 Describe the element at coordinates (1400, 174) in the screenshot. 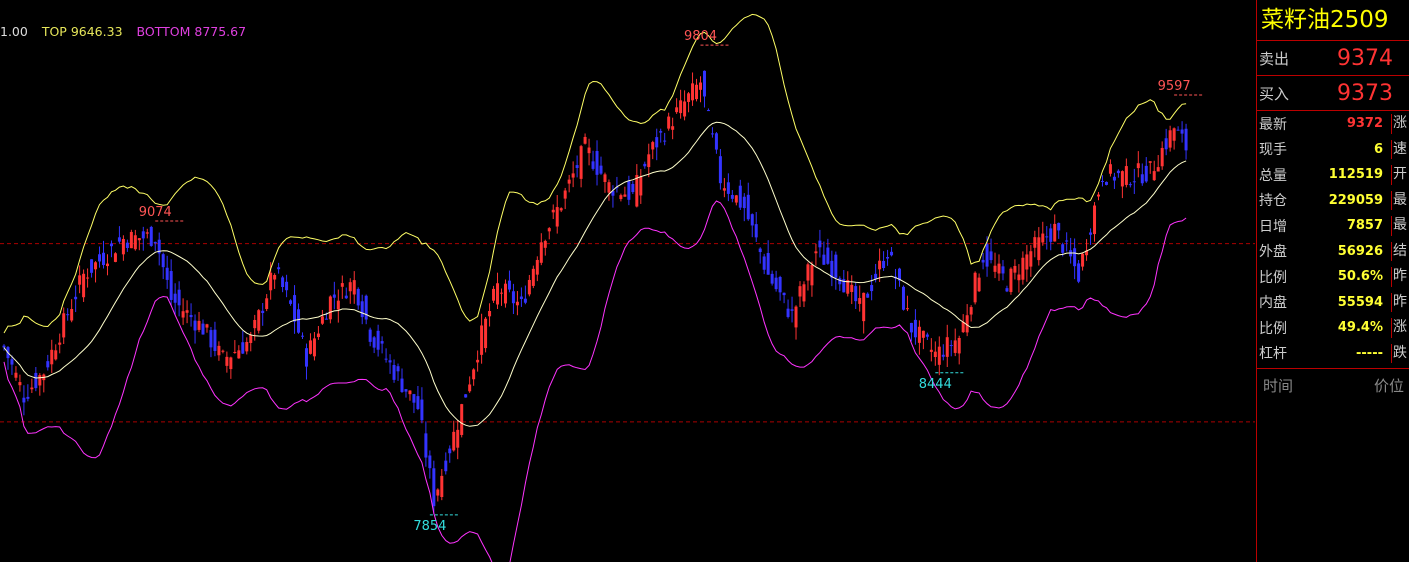

I see `stat-label-right: 开` at that location.